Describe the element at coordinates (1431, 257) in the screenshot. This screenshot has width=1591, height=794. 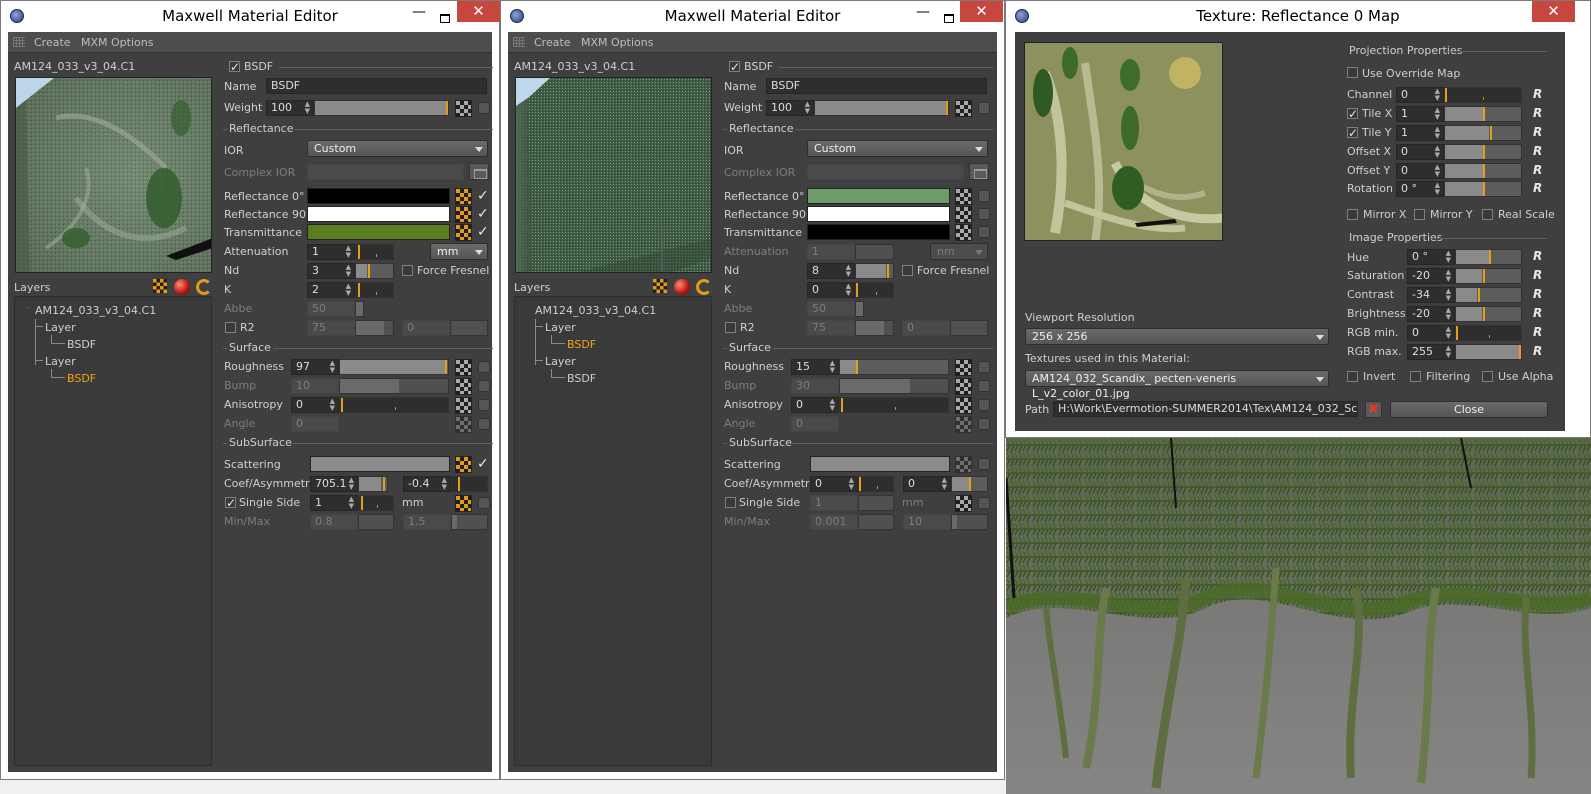
I see `hue-spinner: 0 ° ▲ ▼` at that location.